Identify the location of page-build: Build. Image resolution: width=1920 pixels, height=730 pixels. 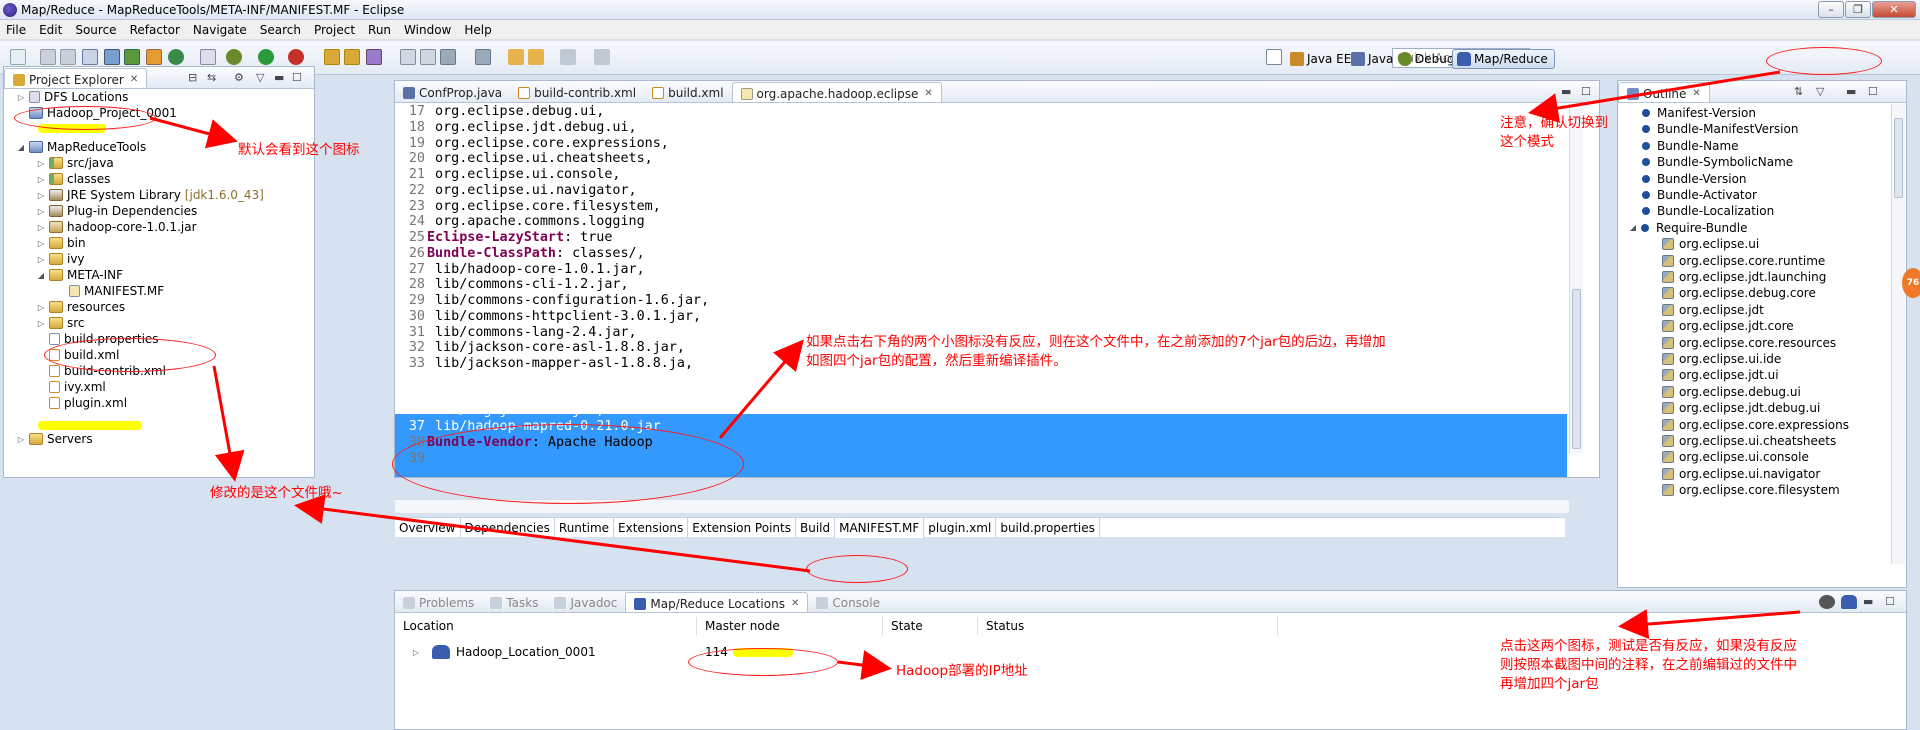
(816, 527).